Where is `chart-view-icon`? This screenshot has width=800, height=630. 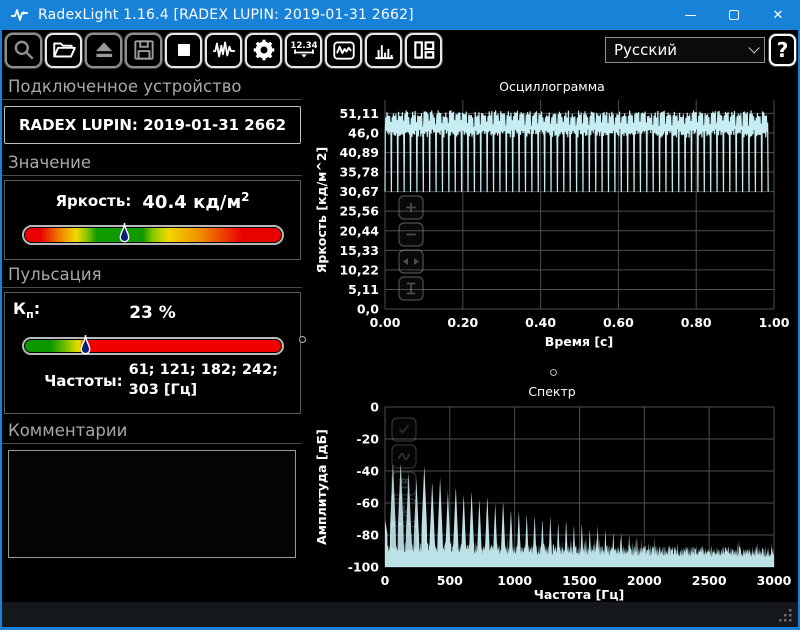 chart-view-icon is located at coordinates (343, 50).